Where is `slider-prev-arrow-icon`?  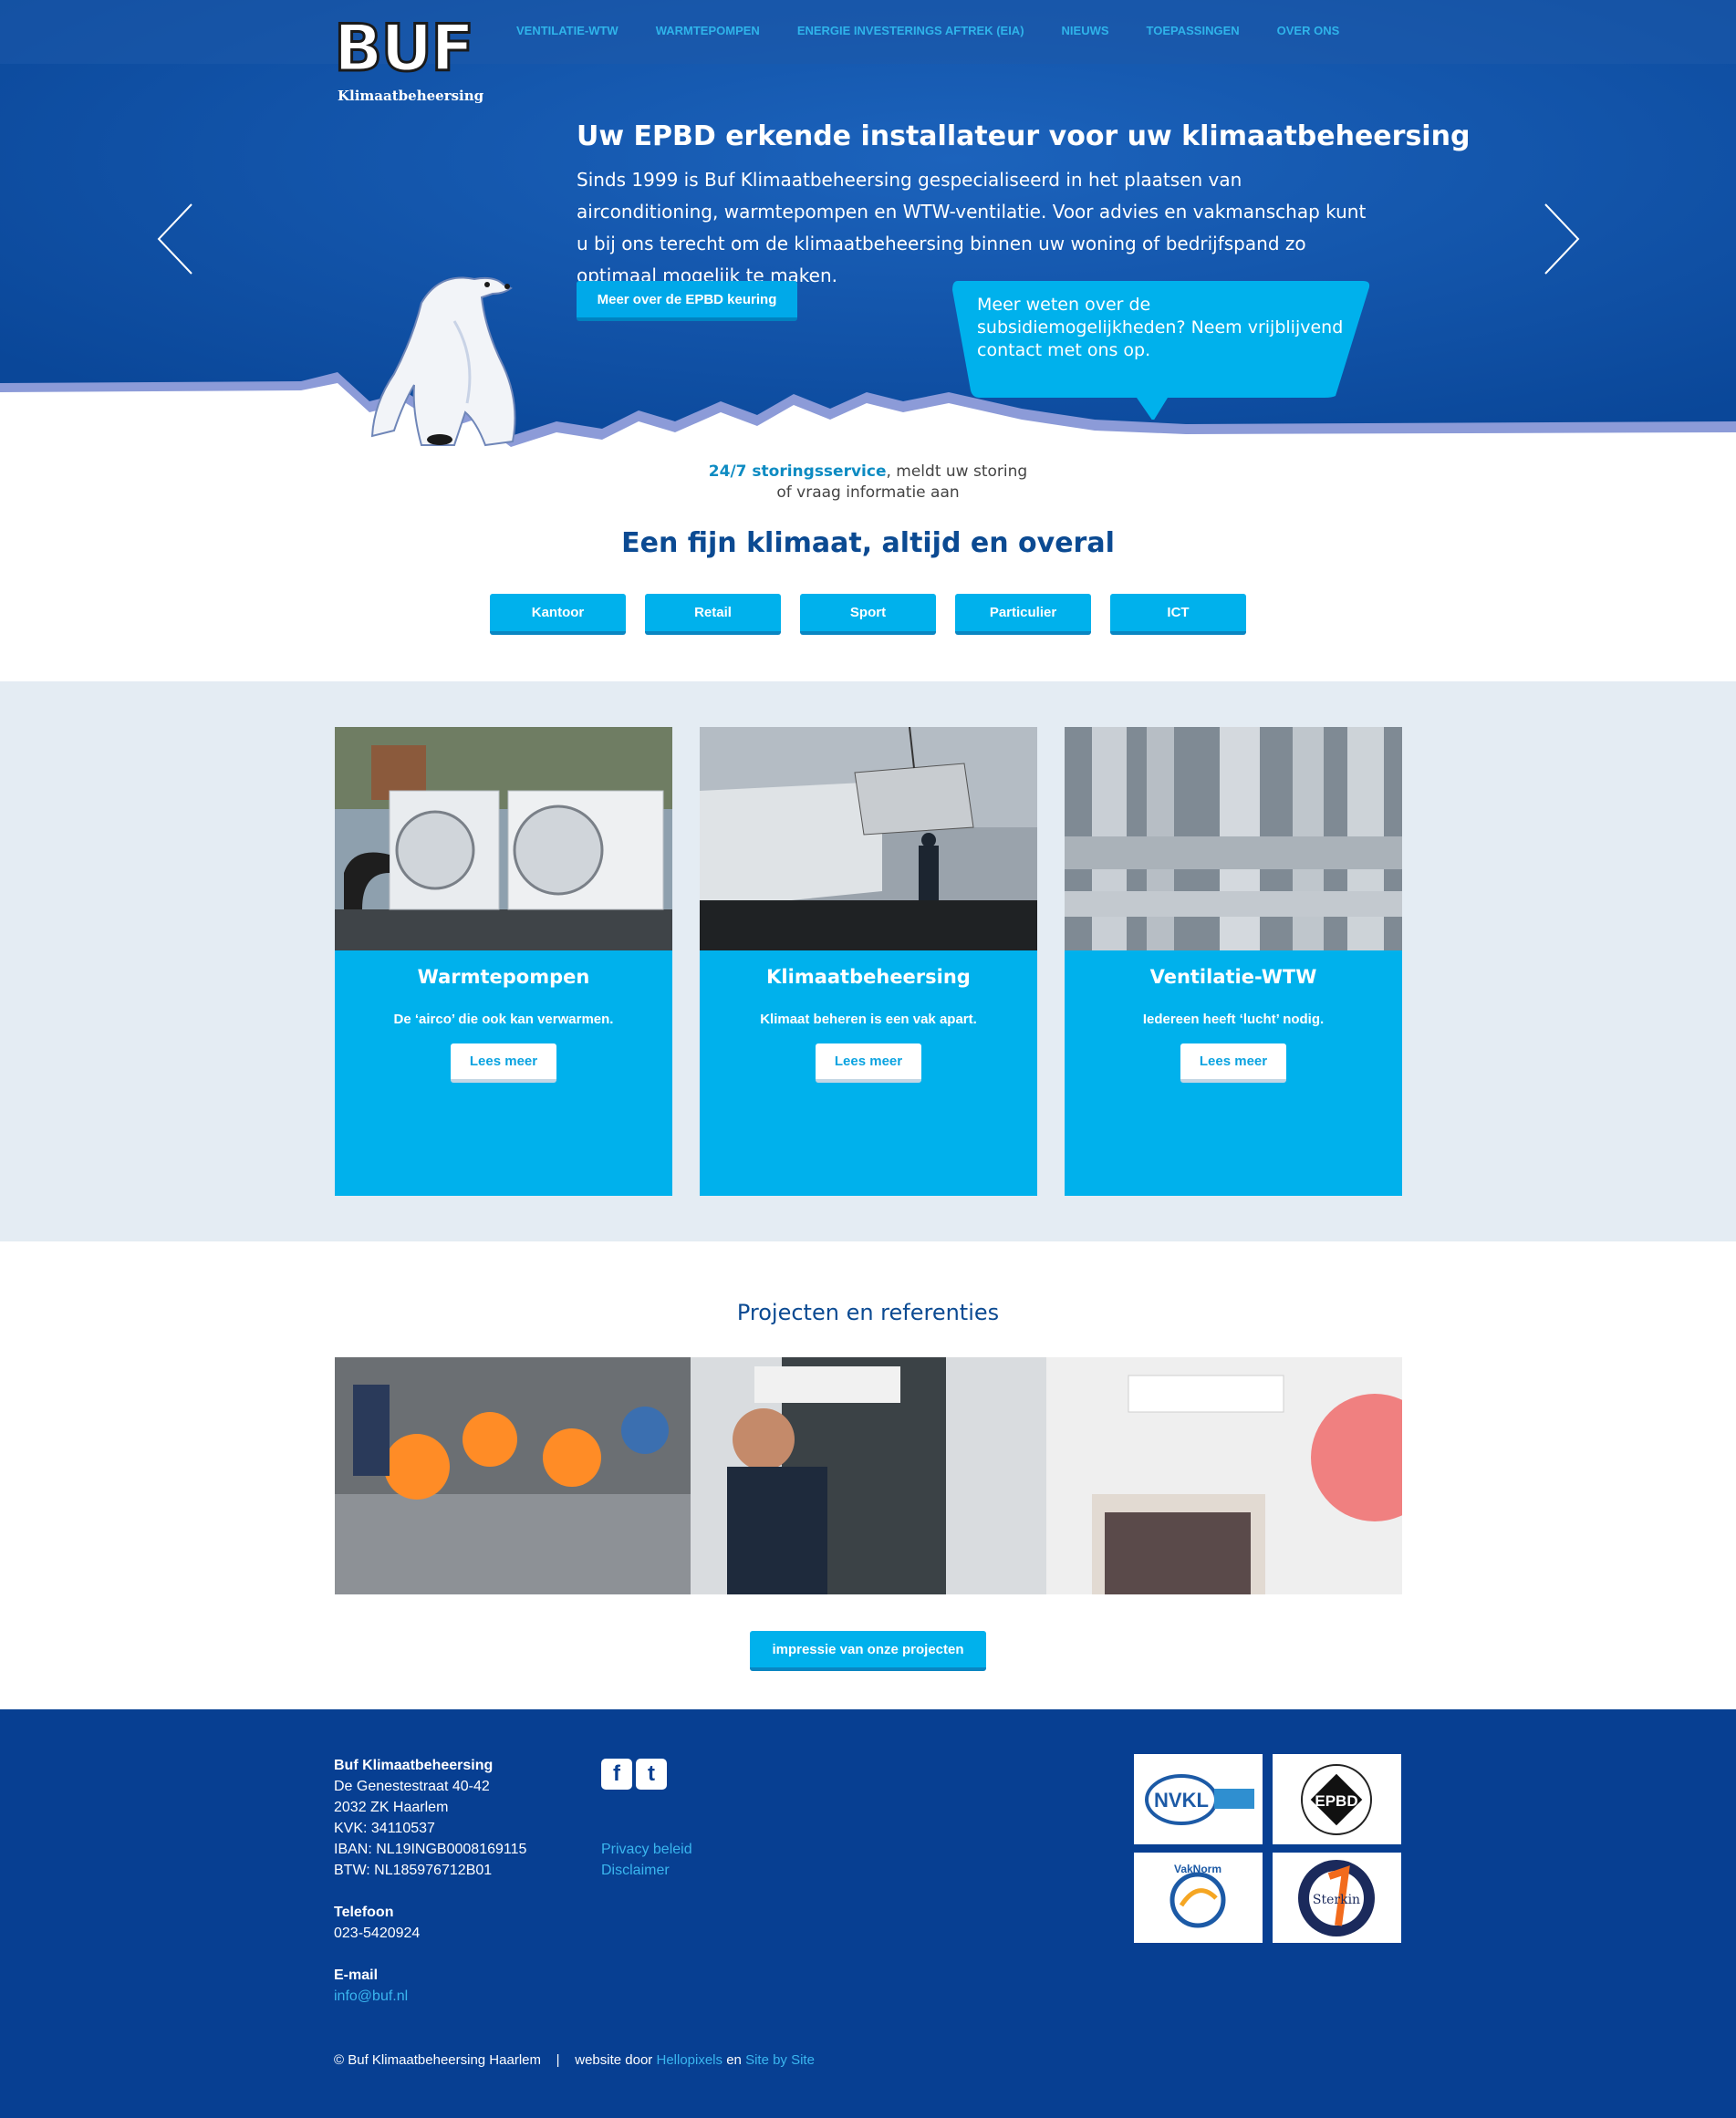
slider-prev-arrow-icon is located at coordinates (175, 238).